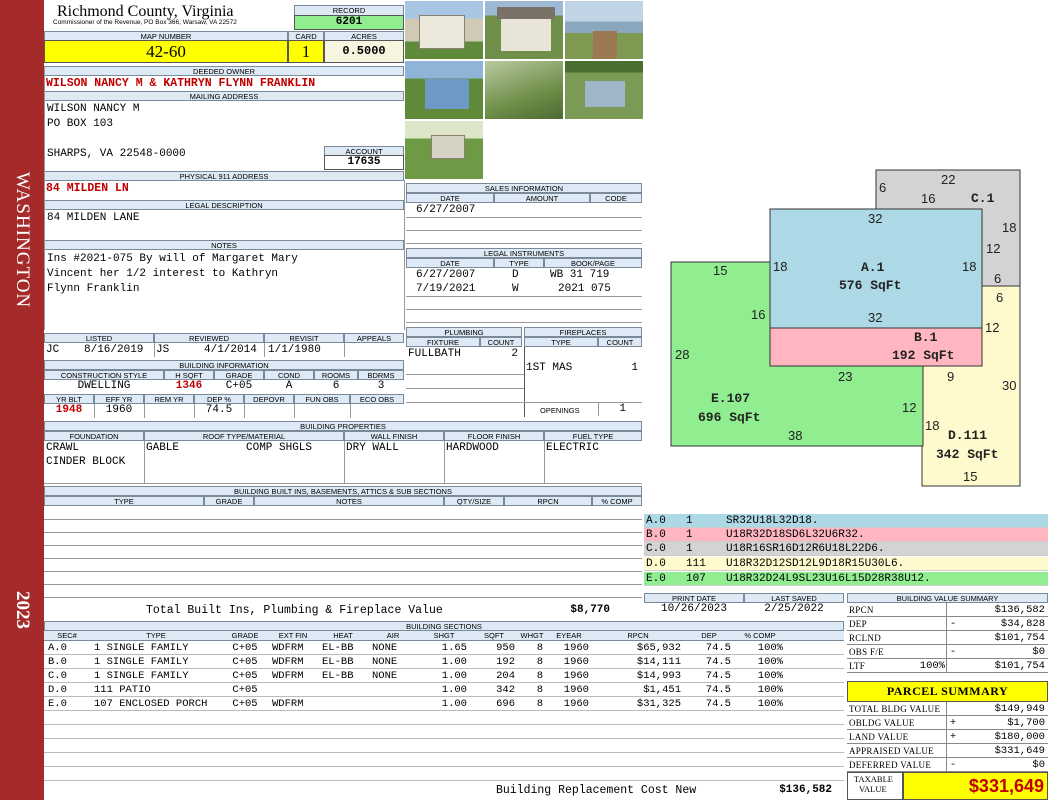 The width and height of the screenshot is (1050, 800). I want to click on yrblt-header: YR BLT, so click(69, 399).